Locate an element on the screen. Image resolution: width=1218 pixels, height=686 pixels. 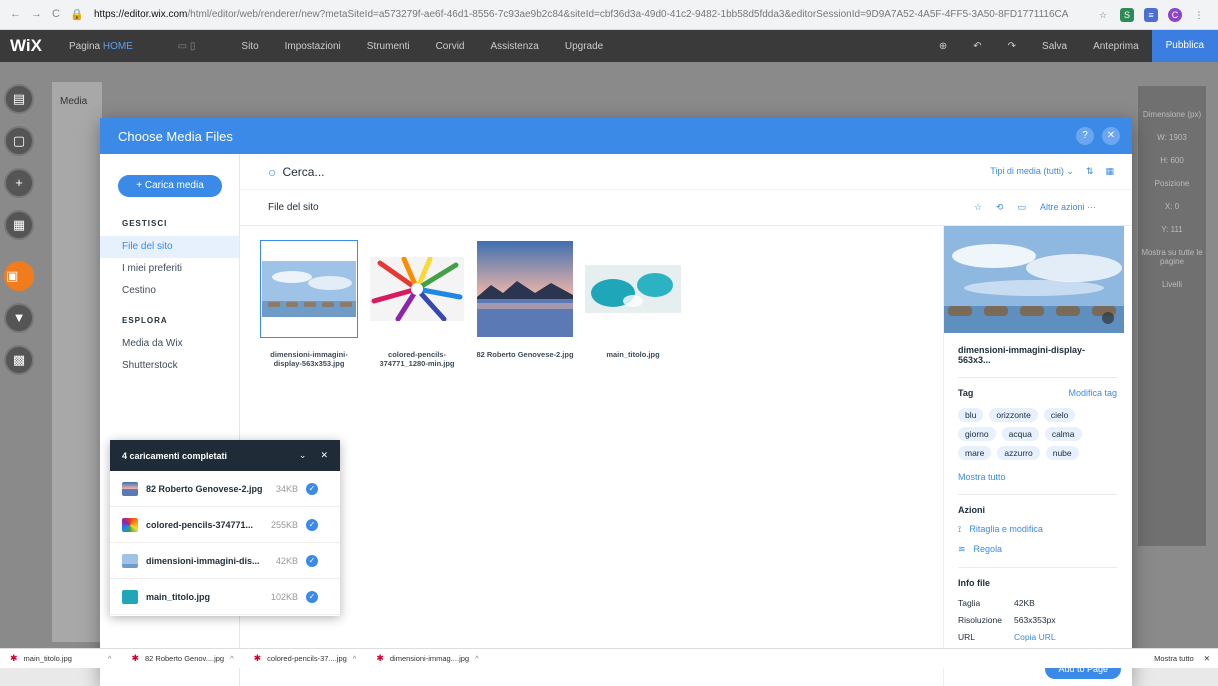
save-button: Salva is located at coordinates (1054, 46).